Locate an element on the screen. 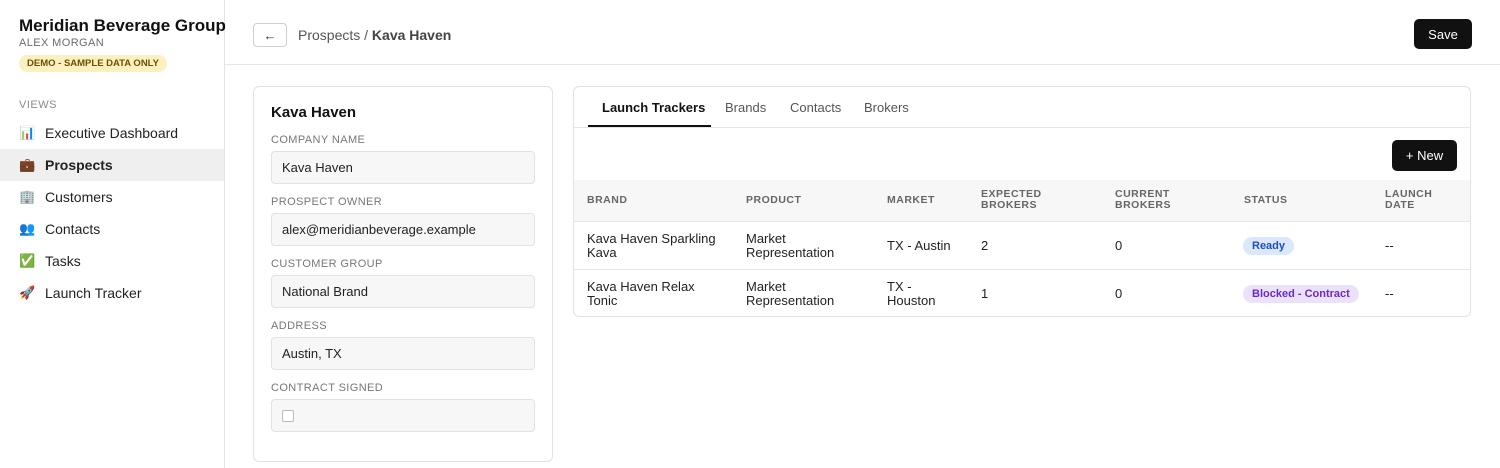  sidebar-item-launch-tracker: 🚀 Launch Tracker is located at coordinates (112, 293).